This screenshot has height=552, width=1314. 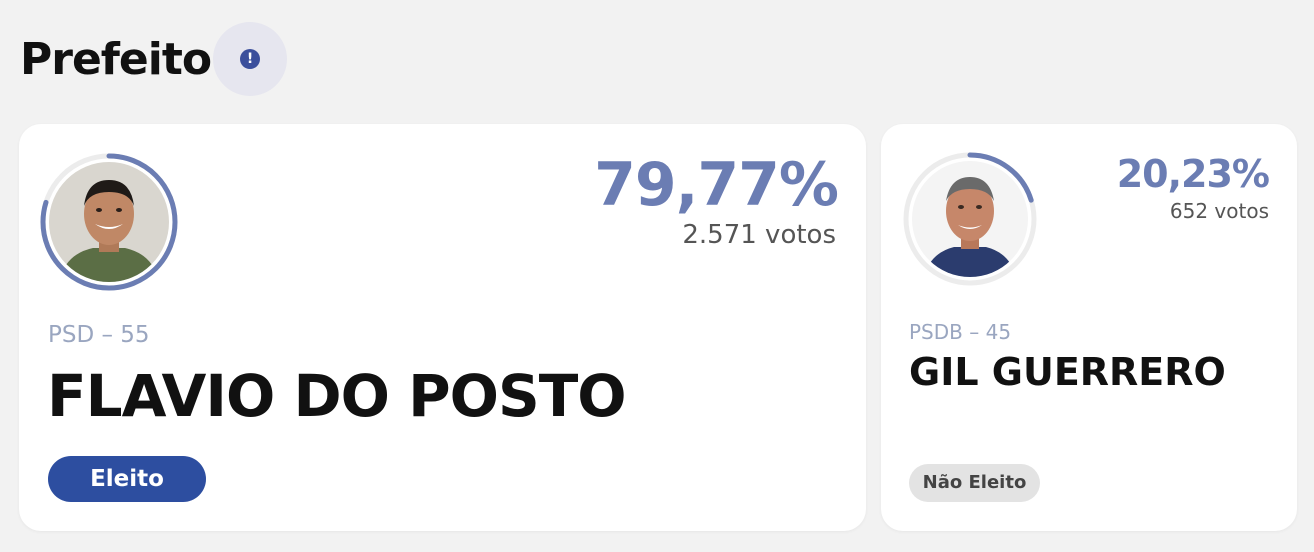 What do you see at coordinates (99, 335) in the screenshot?
I see `party-number: PSD – 55` at bounding box center [99, 335].